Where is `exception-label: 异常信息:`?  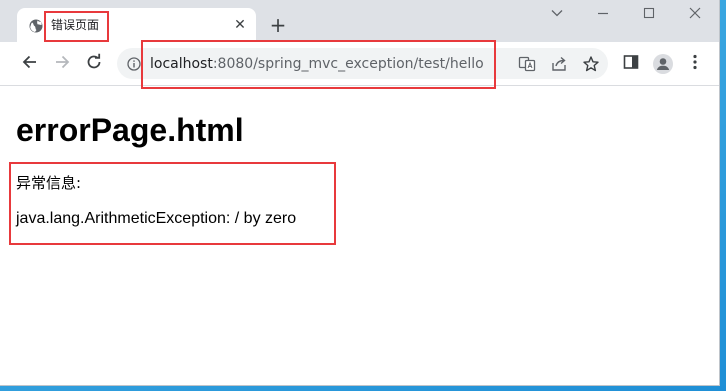 exception-label: 异常信息: is located at coordinates (49, 183).